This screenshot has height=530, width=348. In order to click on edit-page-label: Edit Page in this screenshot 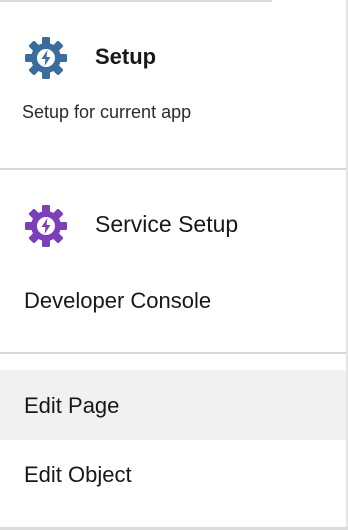, I will do `click(72, 405)`.